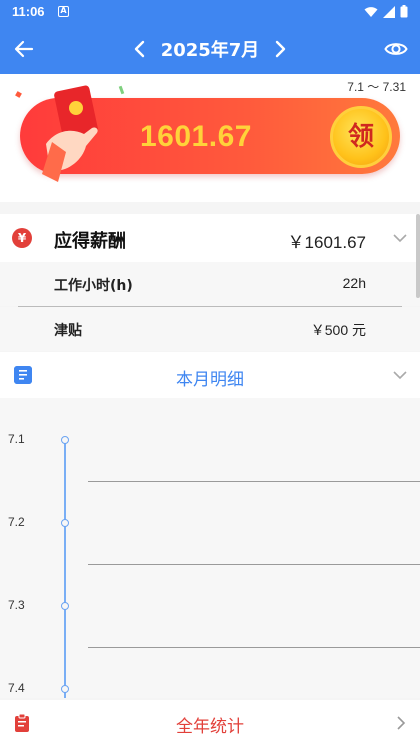 The height and width of the screenshot is (746, 420). What do you see at coordinates (376, 87) in the screenshot?
I see `date-range: 7.1 ～ 7.31` at bounding box center [376, 87].